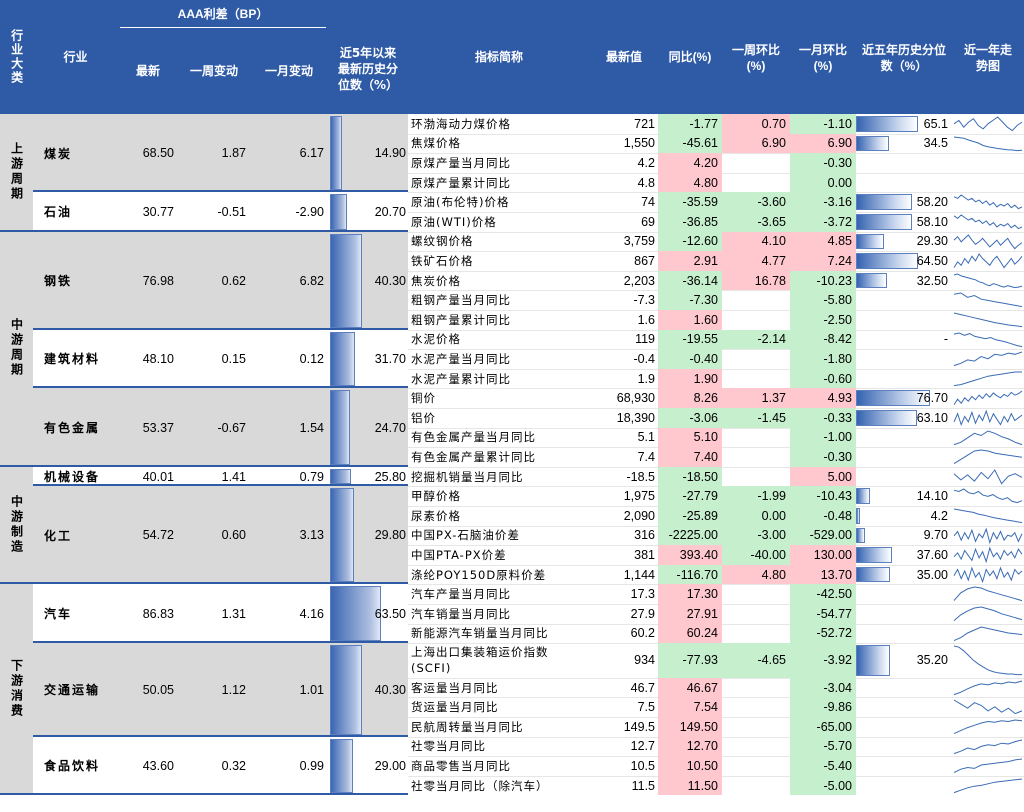 The height and width of the screenshot is (812, 1024). What do you see at coordinates (642, 633) in the screenshot?
I see `indicator-latest-value: 60.2` at bounding box center [642, 633].